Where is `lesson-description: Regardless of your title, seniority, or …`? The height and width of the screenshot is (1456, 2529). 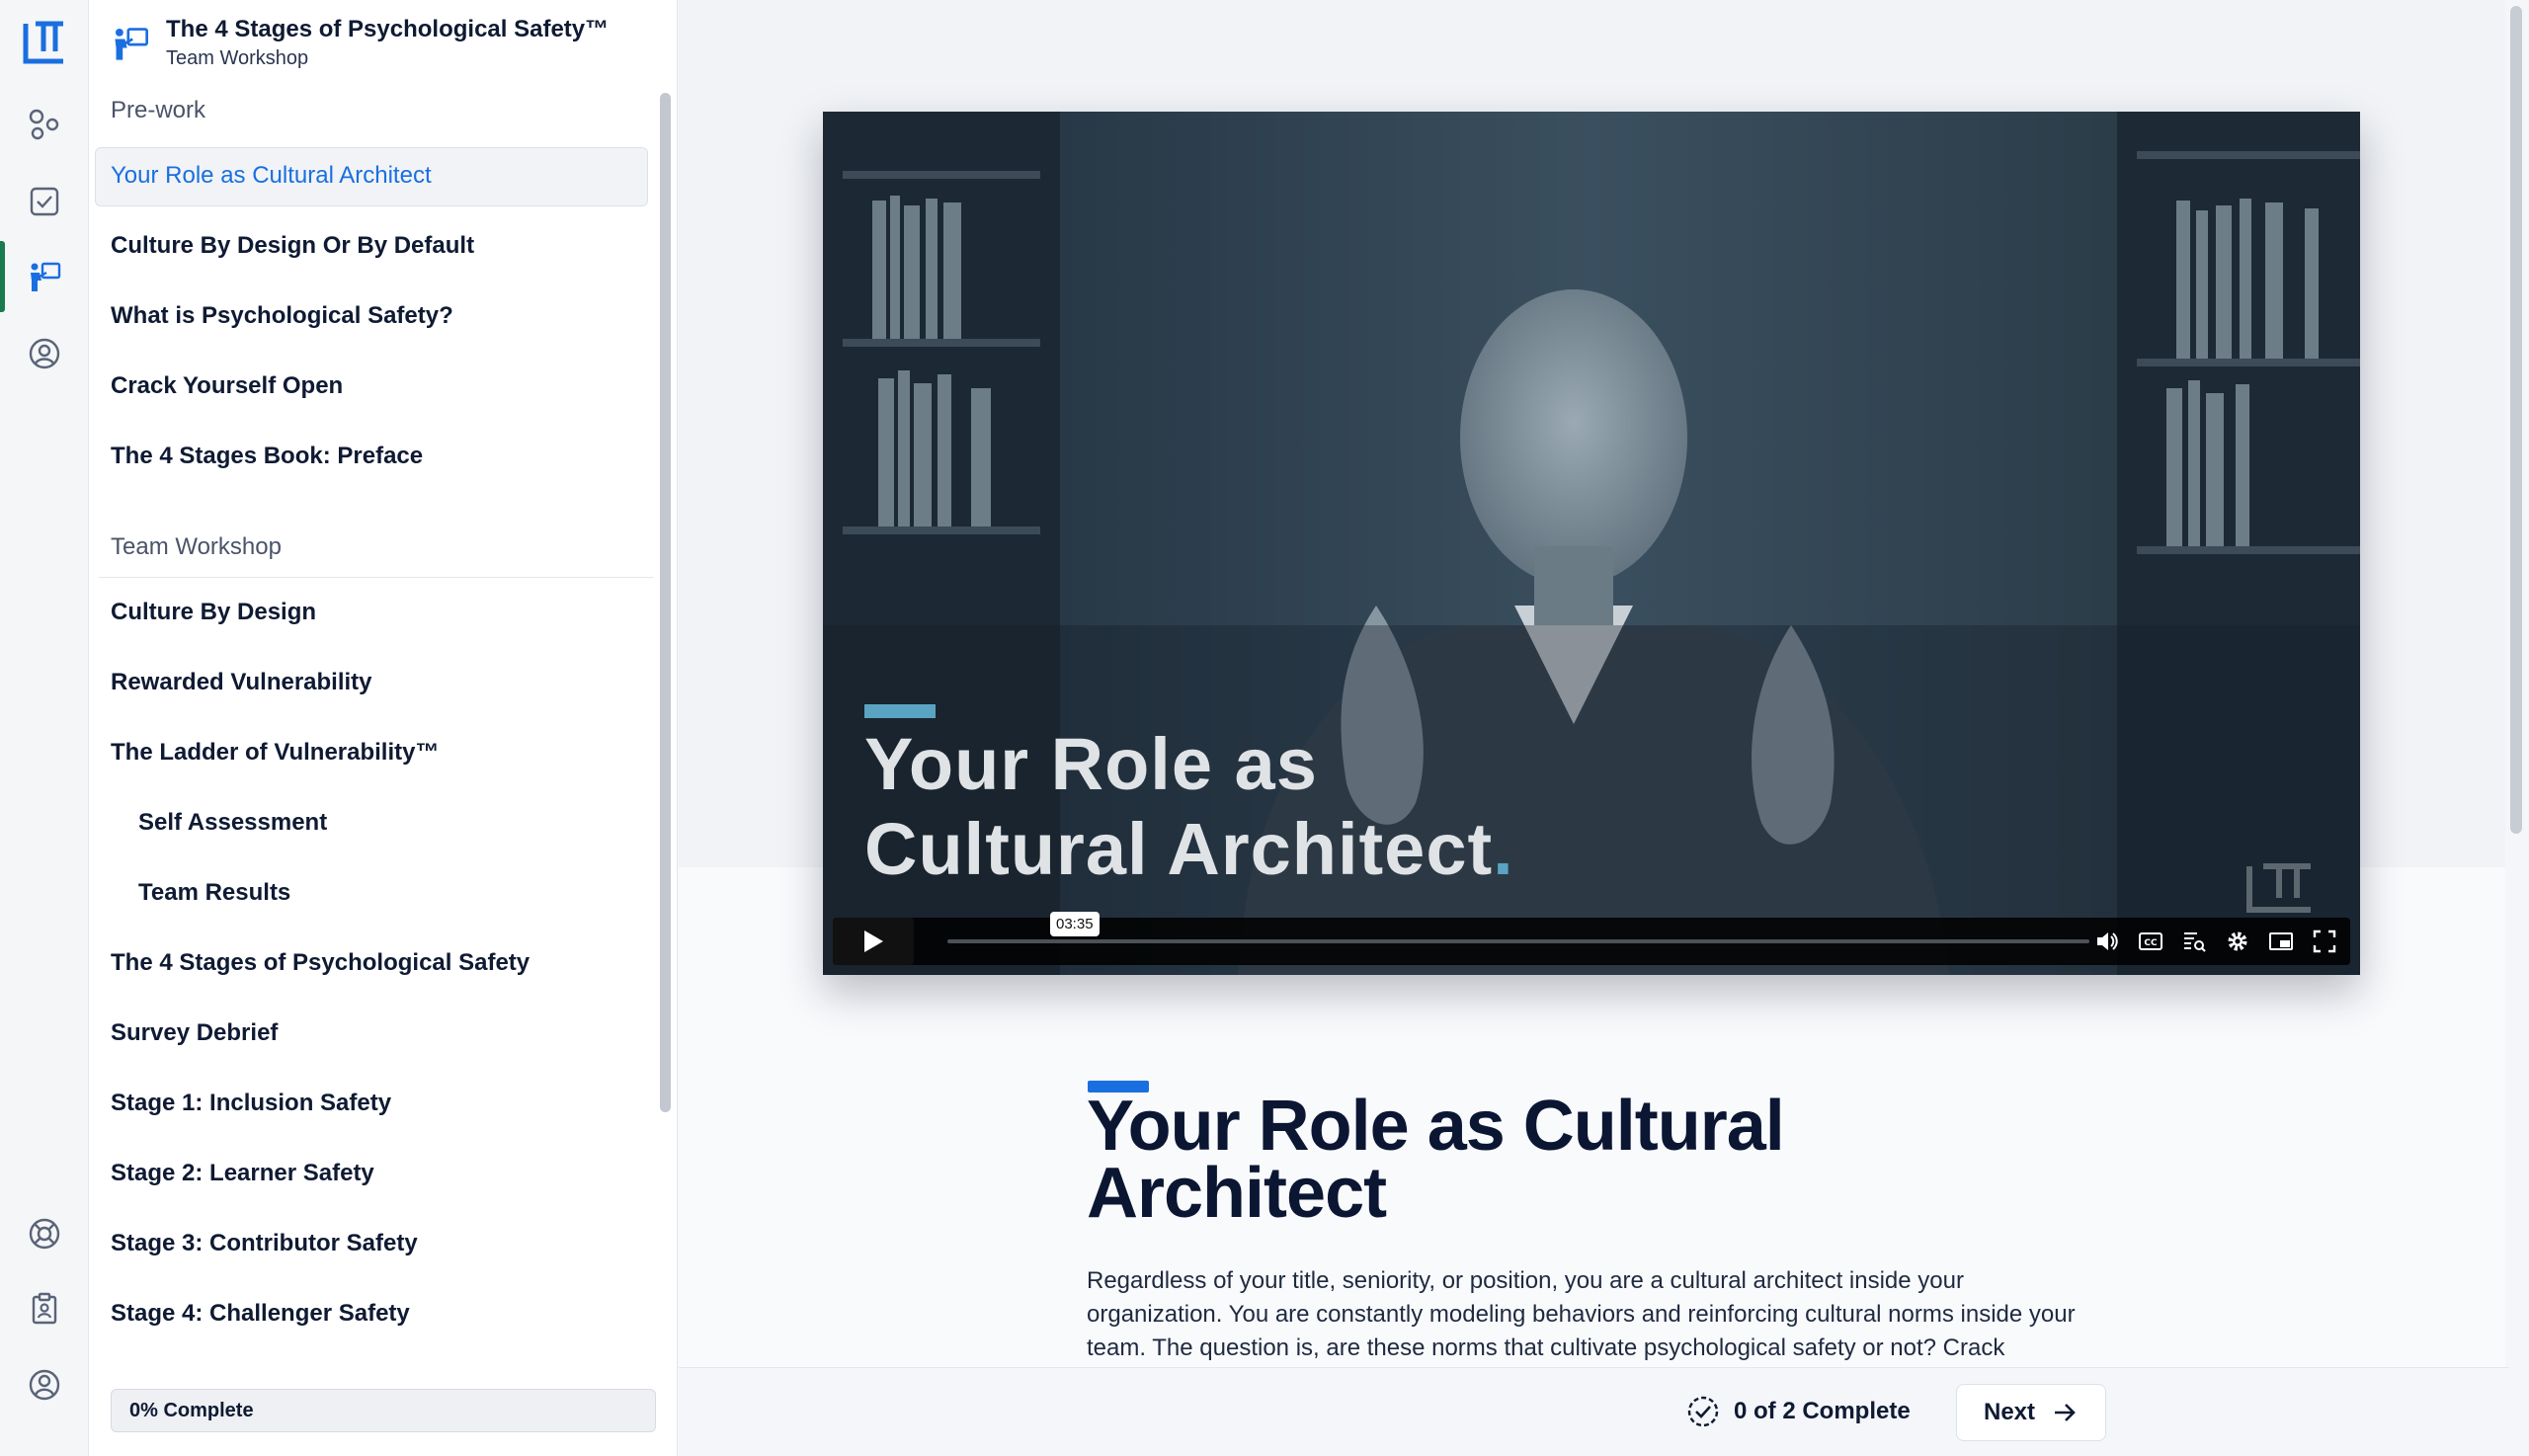 lesson-description: Regardless of your title, seniority, or … is located at coordinates (1581, 1314).